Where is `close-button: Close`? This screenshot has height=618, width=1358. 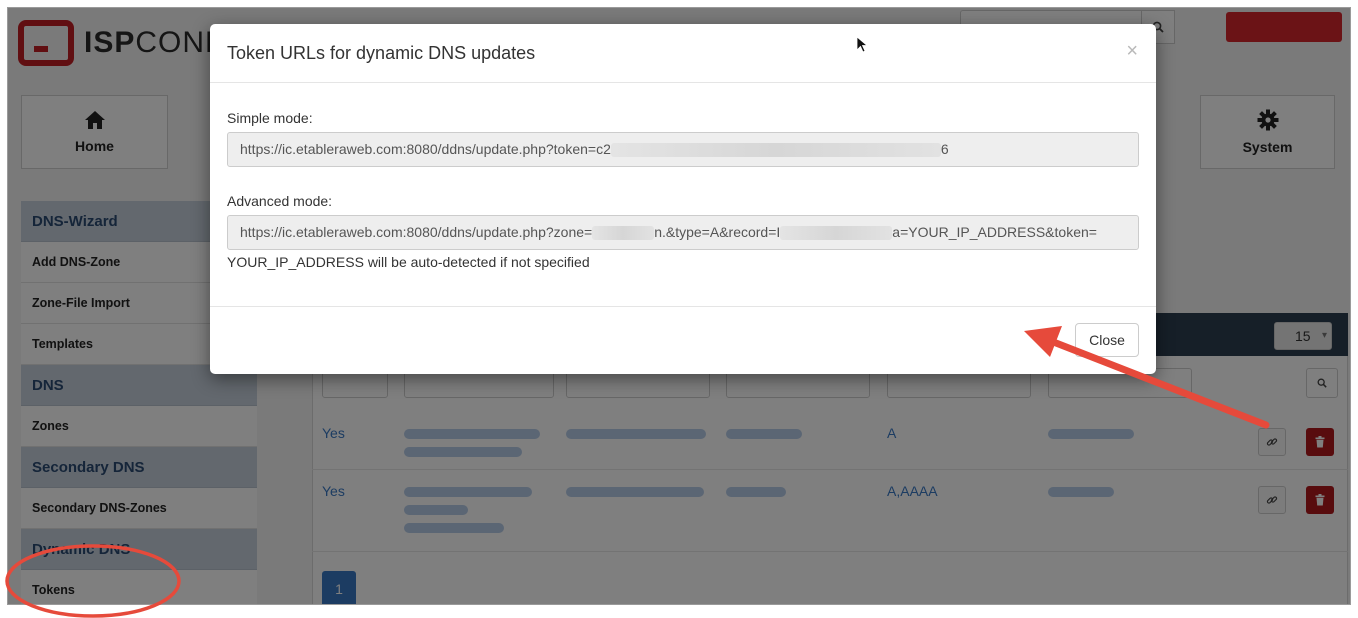
close-button: Close is located at coordinates (1107, 340).